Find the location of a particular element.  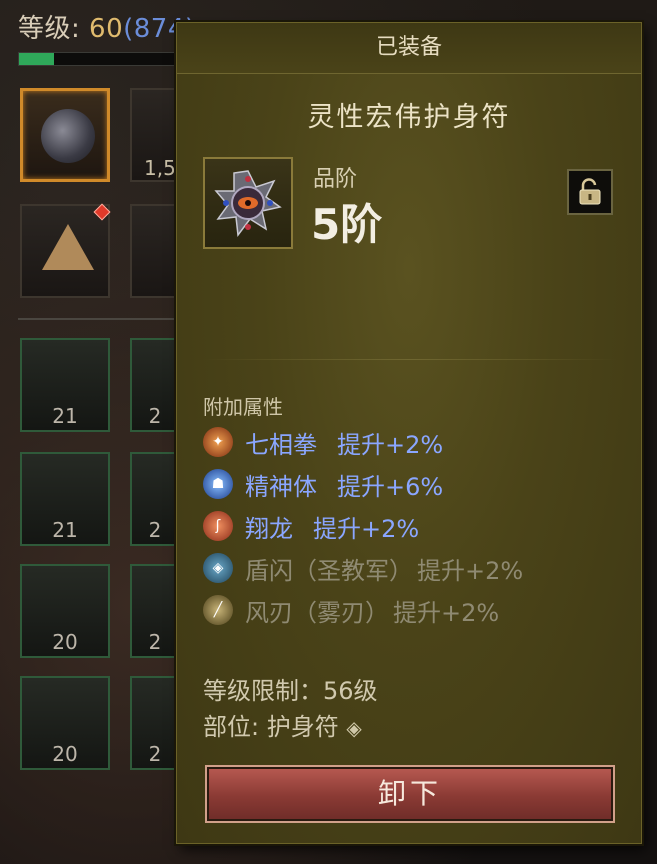

attribute-name: 风刃（雾刃） is located at coordinates (317, 612).